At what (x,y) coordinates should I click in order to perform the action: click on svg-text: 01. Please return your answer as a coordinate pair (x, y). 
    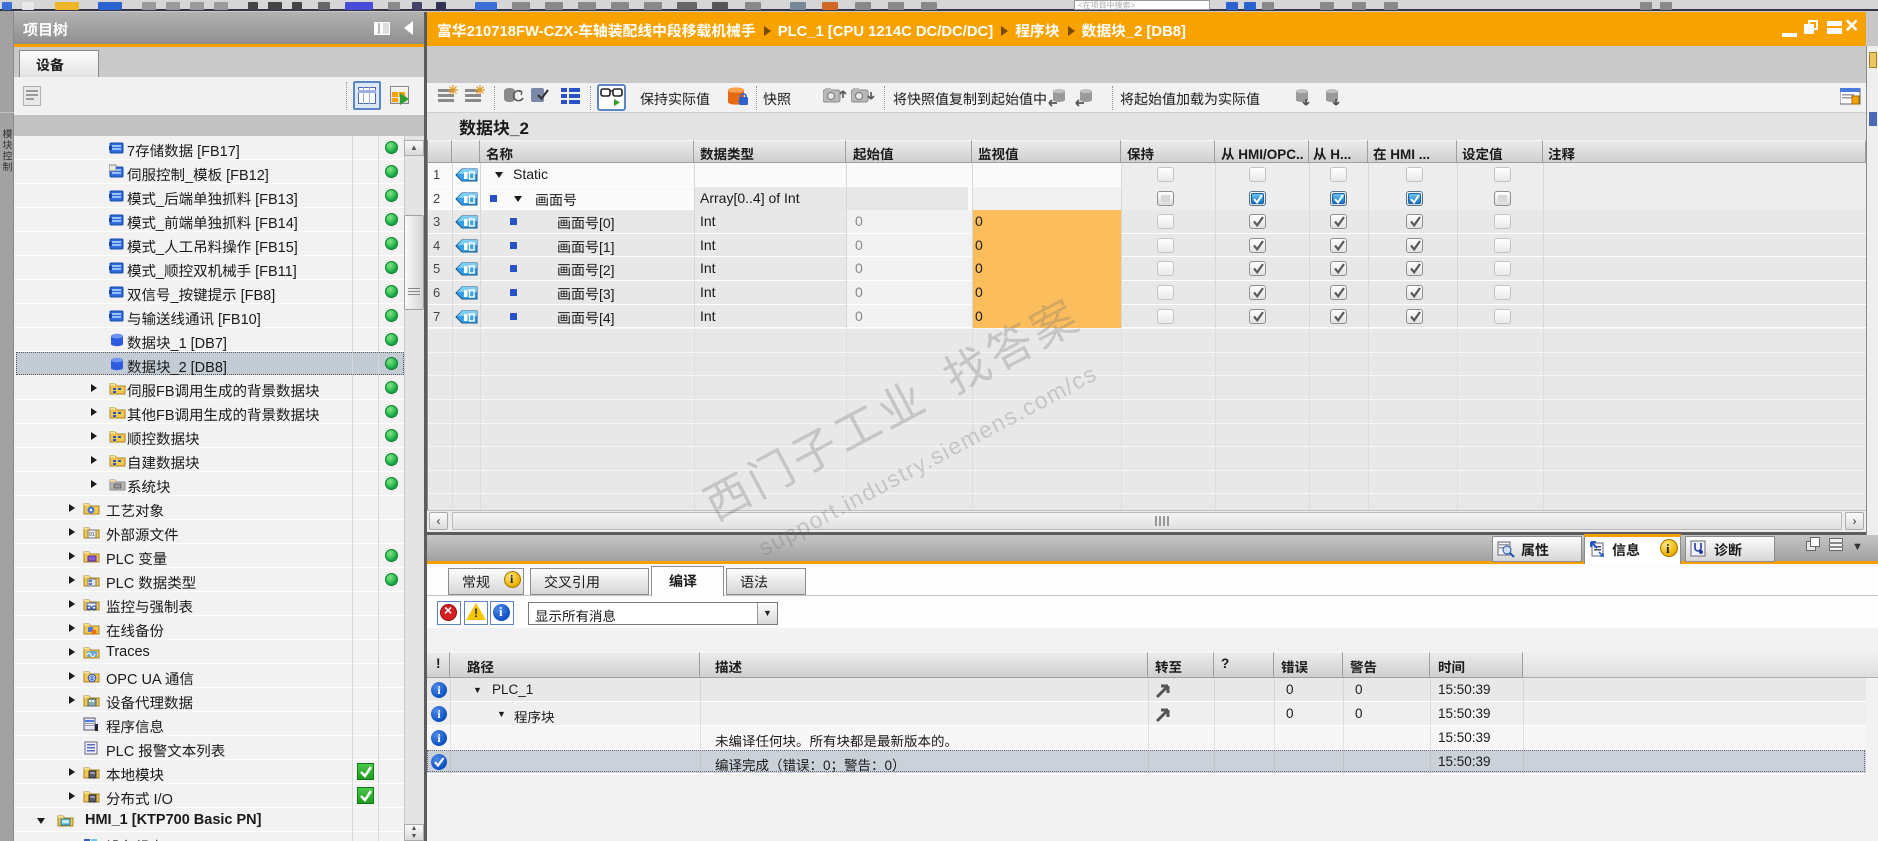
    Looking at the image, I should click on (92, 535).